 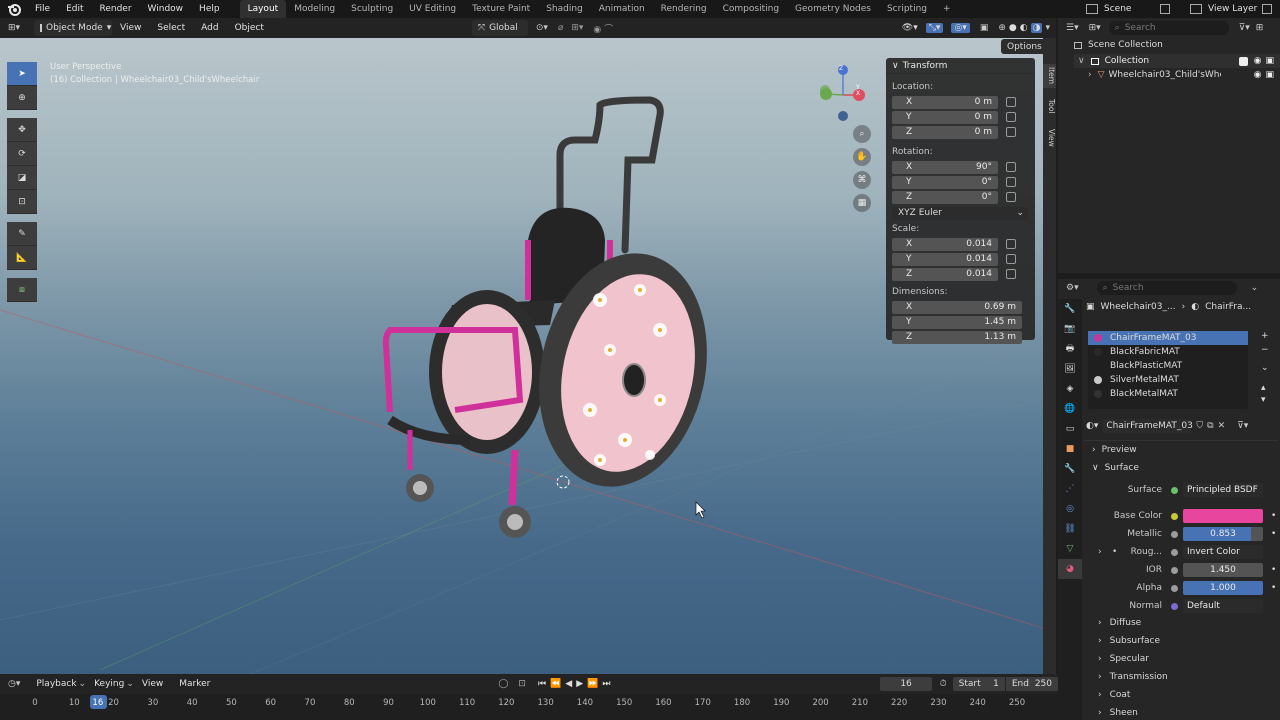 What do you see at coordinates (1223, 534) in the screenshot?
I see `metallic-slider: 0.853` at bounding box center [1223, 534].